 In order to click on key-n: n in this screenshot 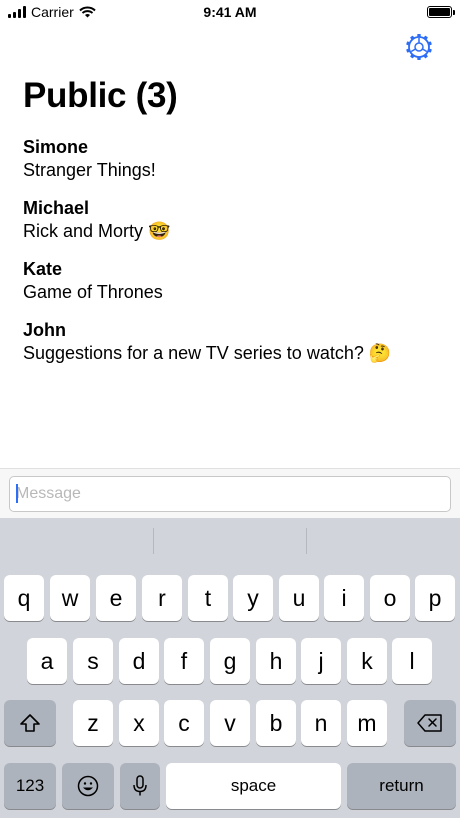, I will do `click(321, 723)`.